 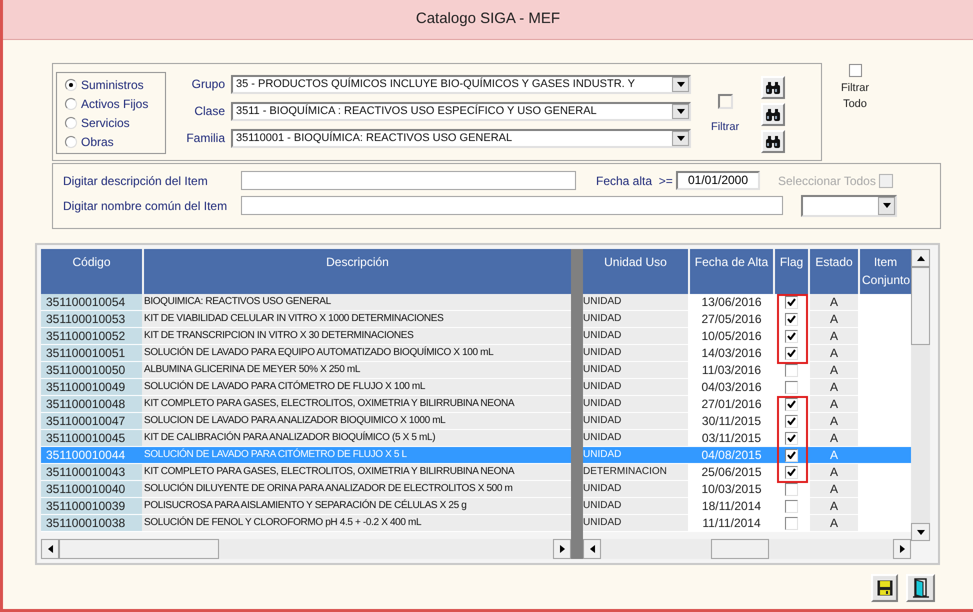 I want to click on code-cell: 351100010053, so click(x=91, y=319).